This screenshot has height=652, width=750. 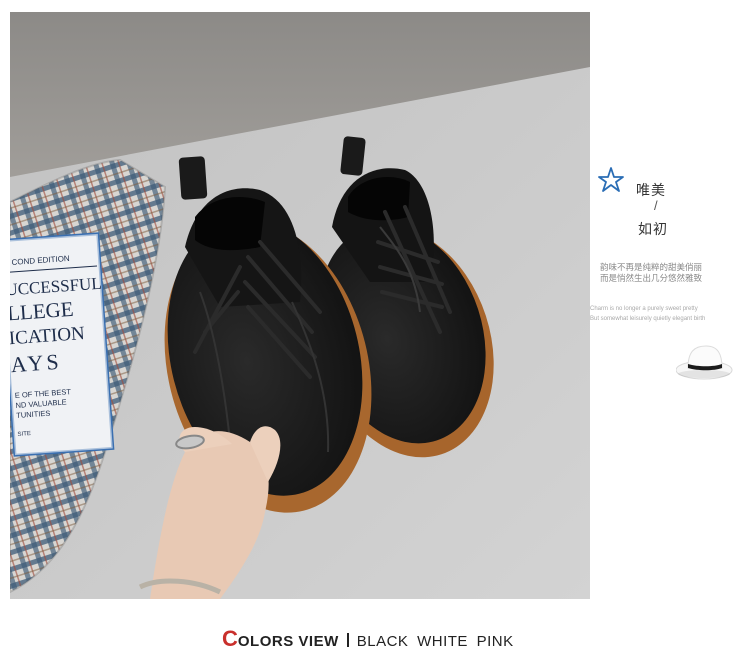 I want to click on title-line2: 如初, so click(x=653, y=230).